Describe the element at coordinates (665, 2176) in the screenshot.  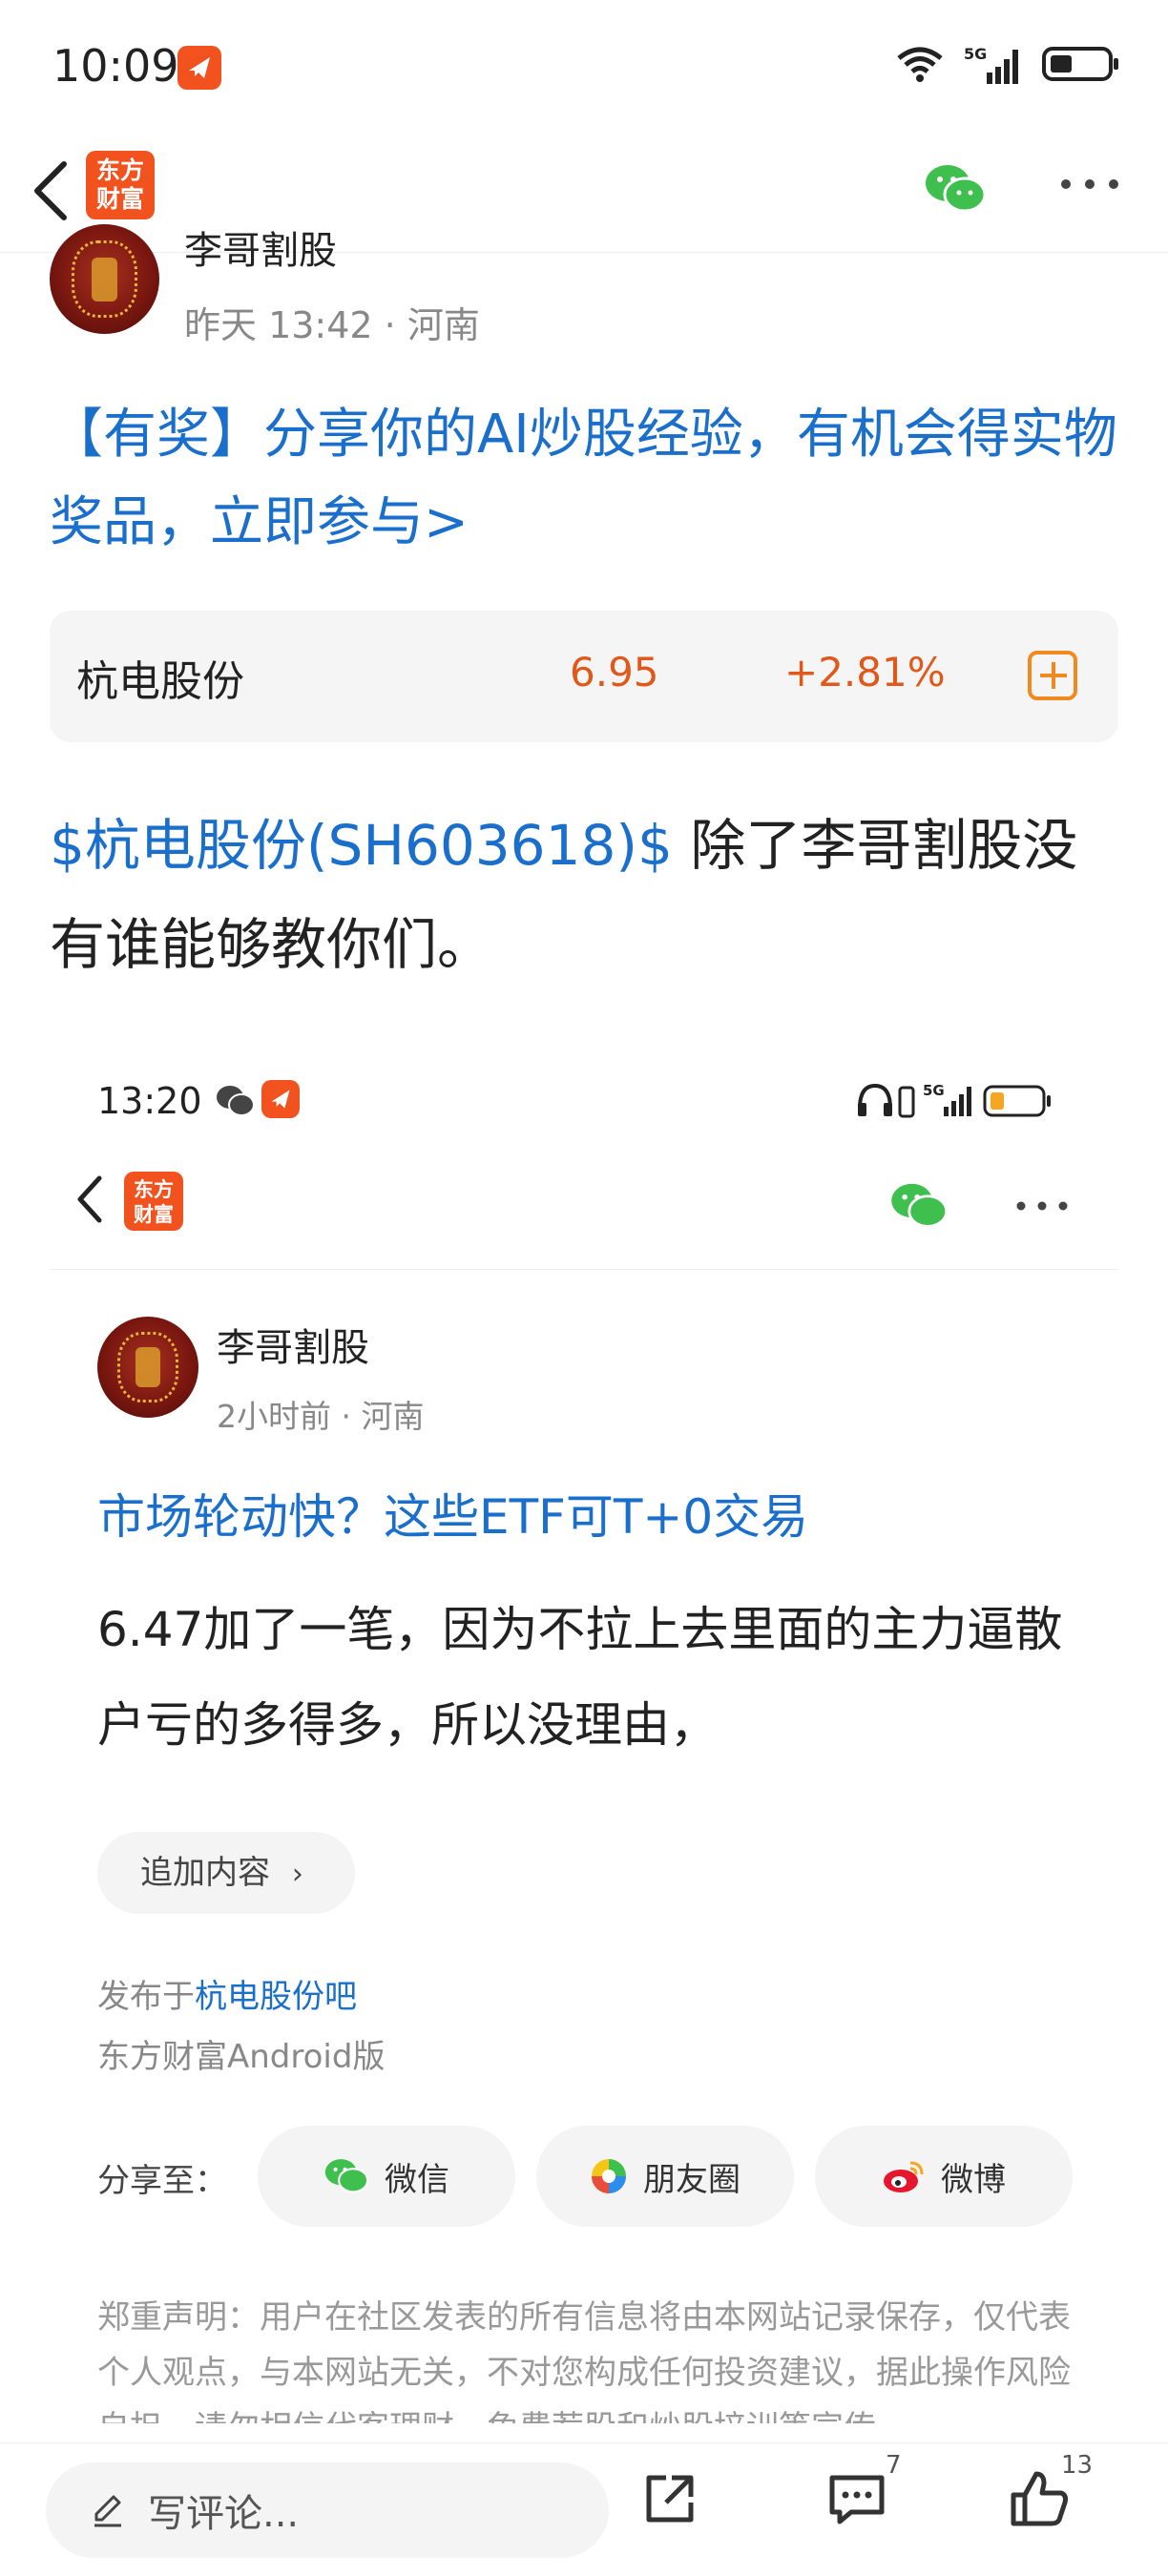
I see `share-moments-button: 朋友圈` at that location.